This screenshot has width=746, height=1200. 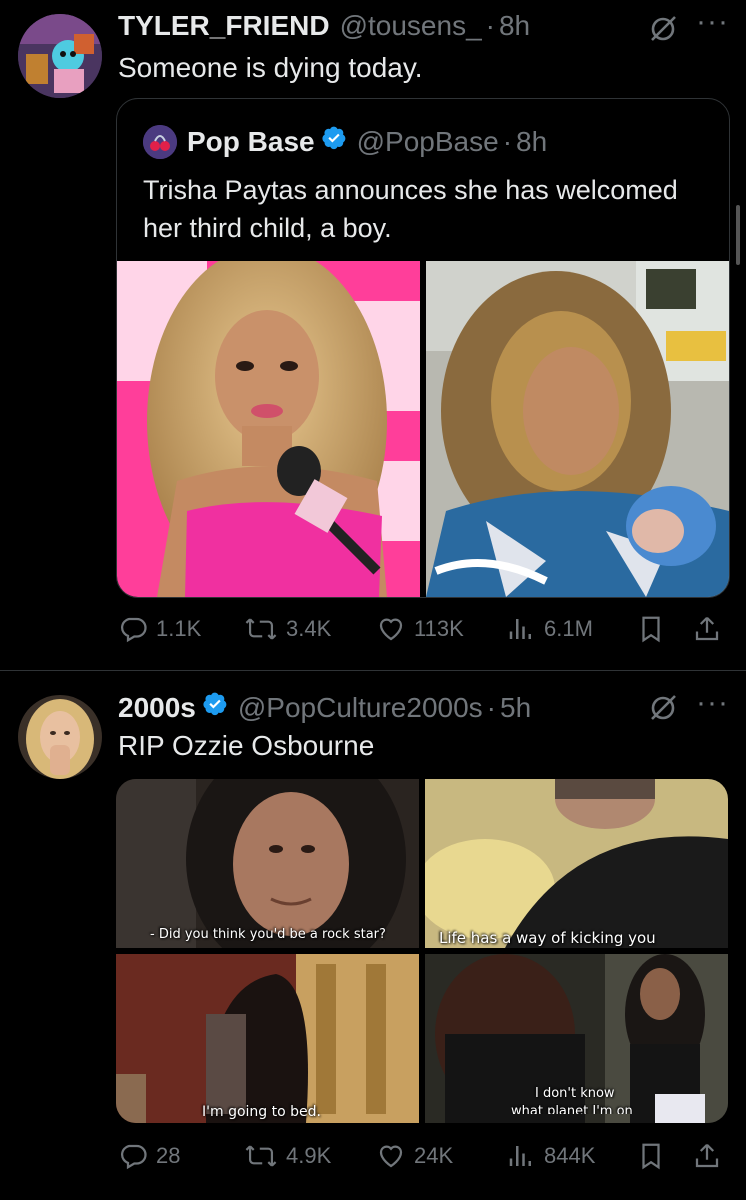 What do you see at coordinates (570, 1155) in the screenshot?
I see `views-count: 844K` at bounding box center [570, 1155].